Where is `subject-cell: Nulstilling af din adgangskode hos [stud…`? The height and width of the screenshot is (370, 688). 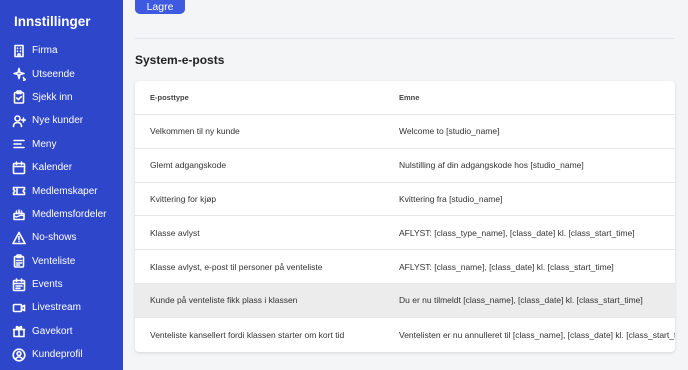
subject-cell: Nulstilling af din adgangskode hos [stud… is located at coordinates (491, 165).